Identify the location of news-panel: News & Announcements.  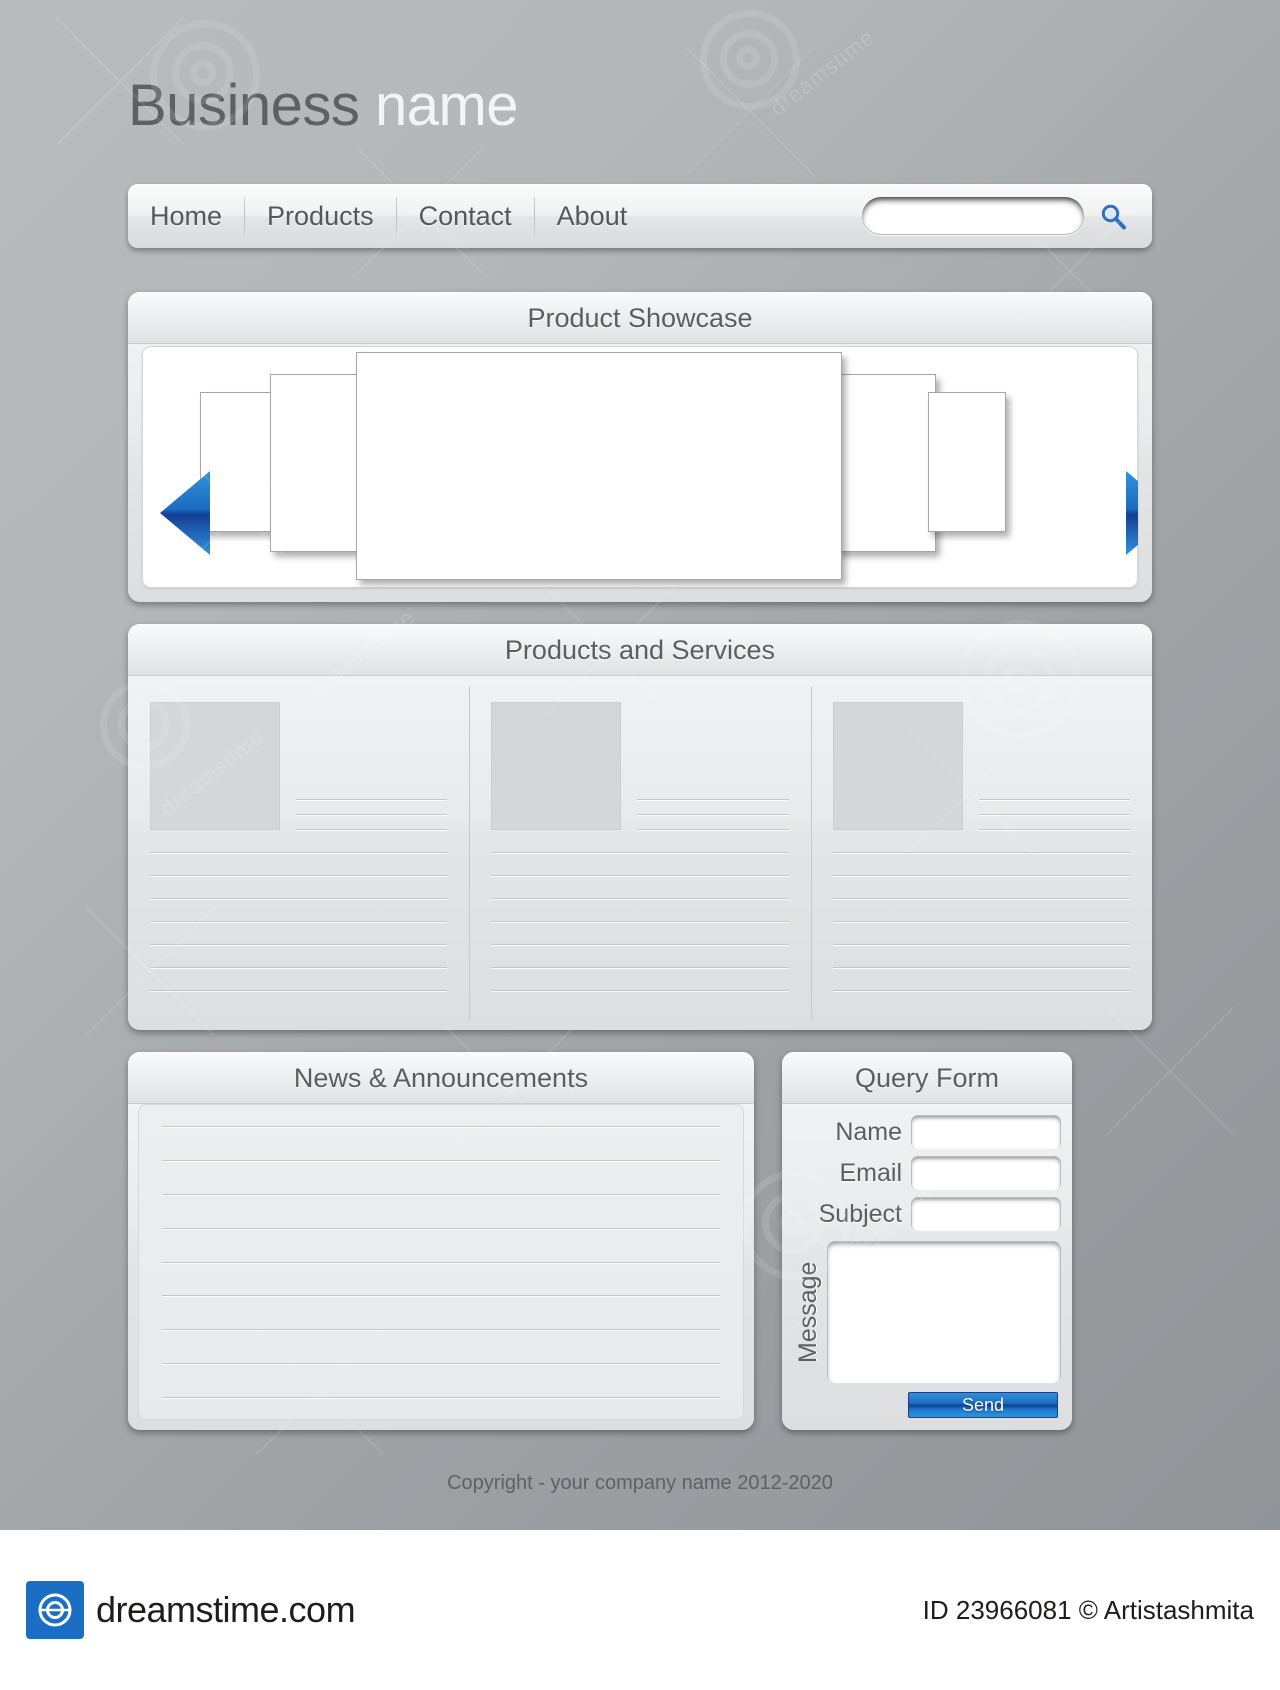
(441, 1241).